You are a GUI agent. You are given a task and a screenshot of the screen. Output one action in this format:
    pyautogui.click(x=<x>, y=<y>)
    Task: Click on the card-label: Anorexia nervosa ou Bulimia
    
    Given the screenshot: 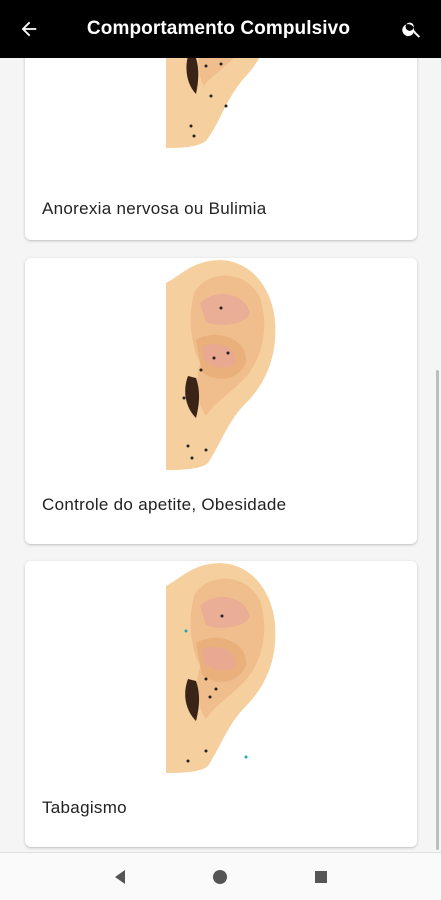 What is the action you would take?
    pyautogui.click(x=154, y=208)
    